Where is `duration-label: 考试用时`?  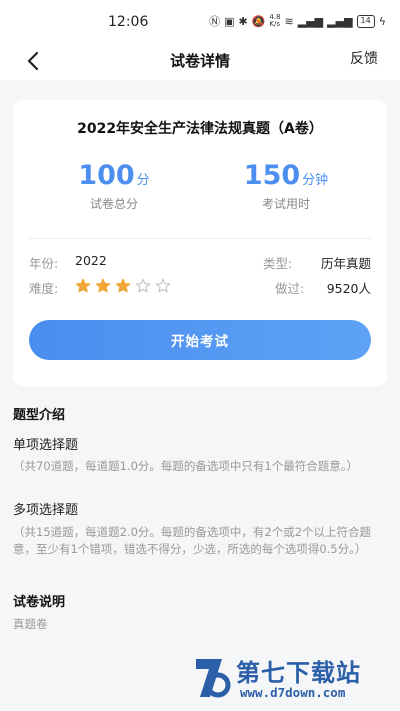 duration-label: 考试用时 is located at coordinates (285, 204).